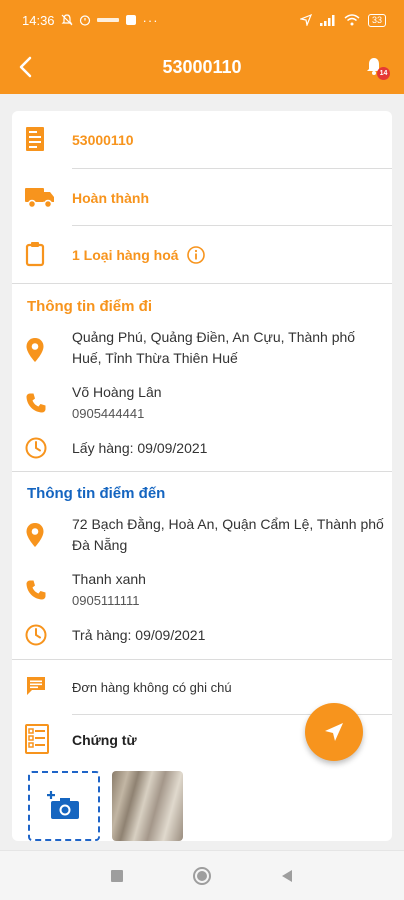 The height and width of the screenshot is (900, 404). I want to click on notification-button: 14, so click(377, 68).